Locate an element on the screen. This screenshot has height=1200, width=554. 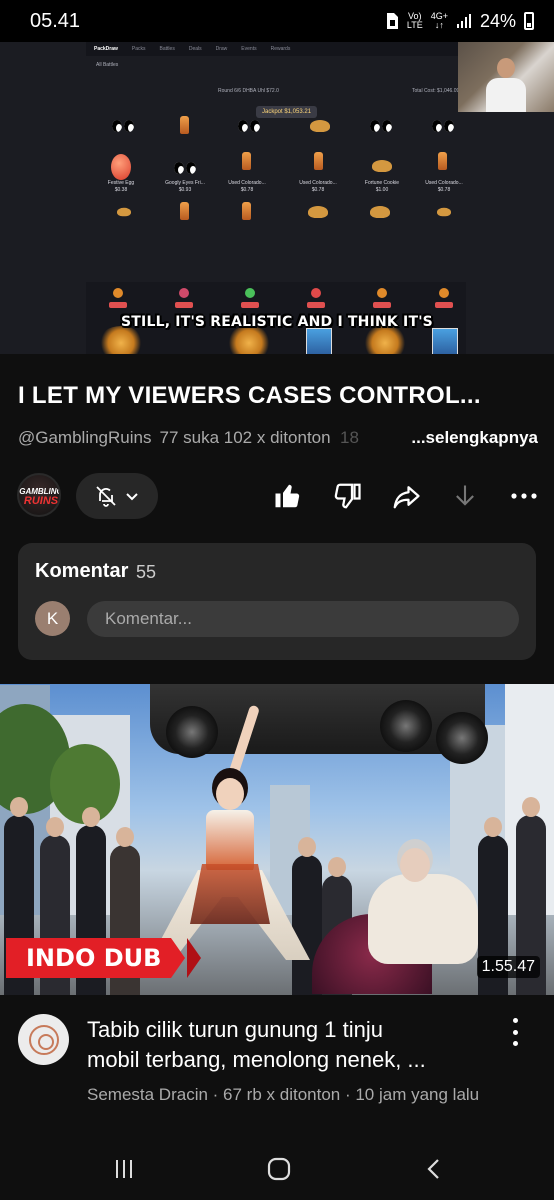
next-channel-avatar is located at coordinates (43, 1039).